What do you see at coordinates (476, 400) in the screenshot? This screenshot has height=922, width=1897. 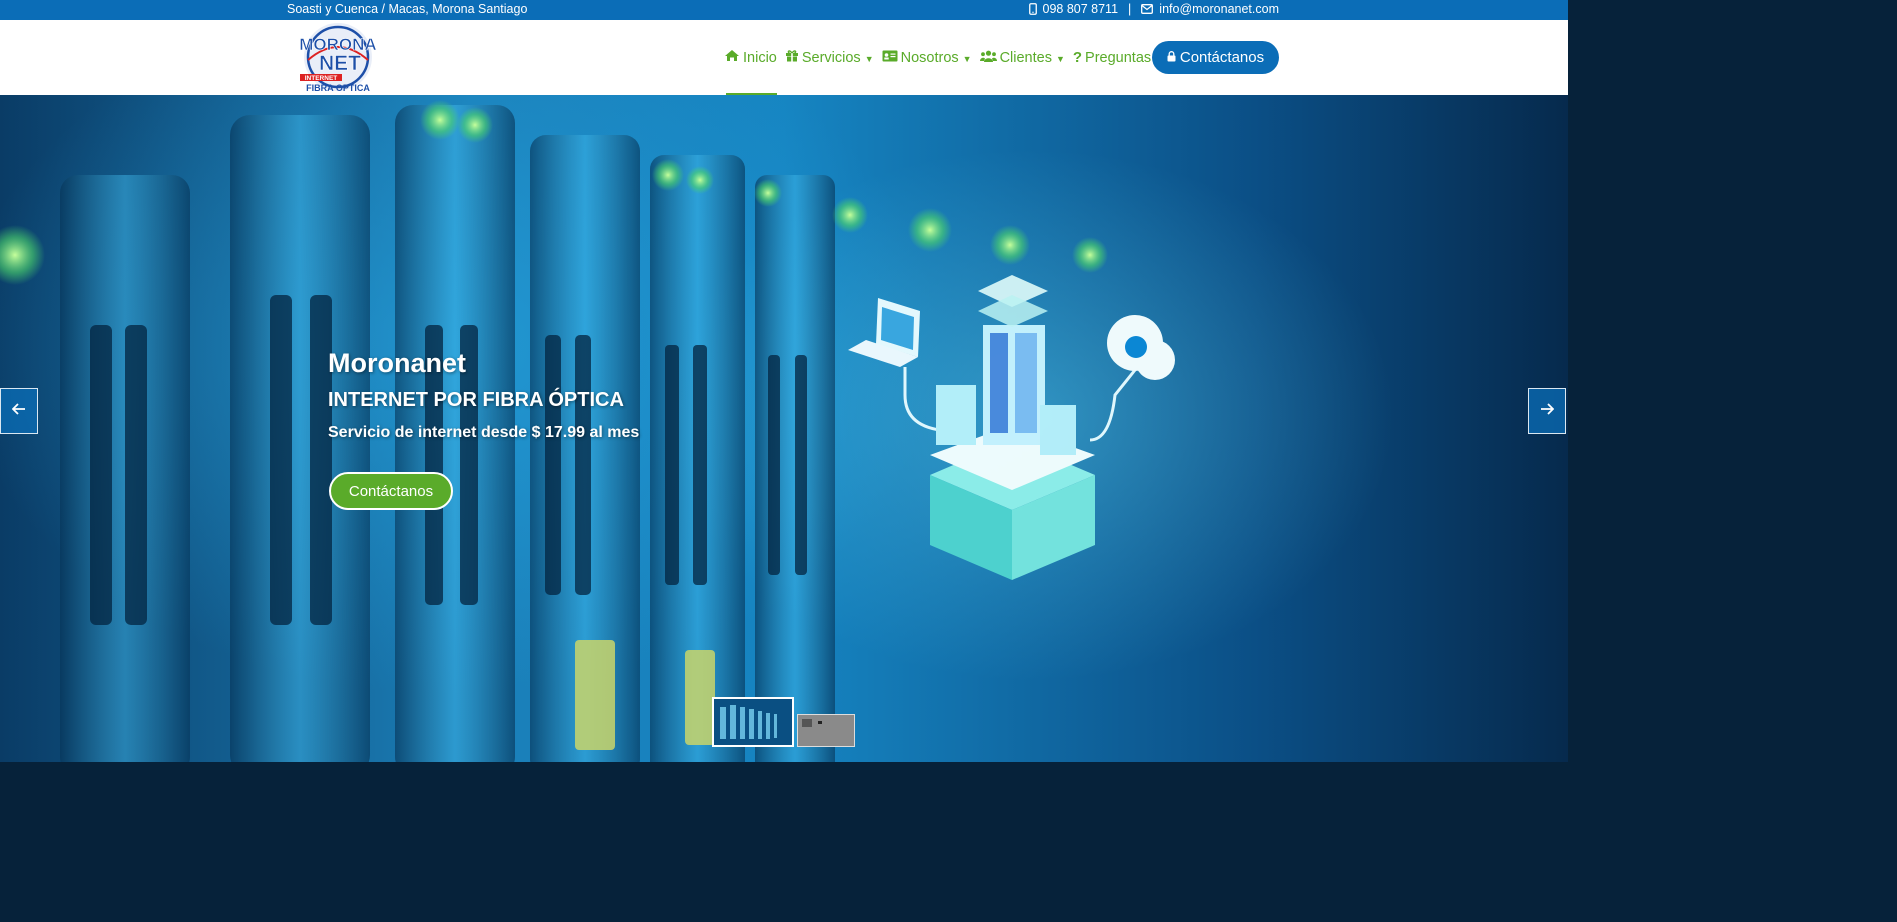 I see `hero-subtitle: INTERNET POR FIBRA ÓPTICA` at bounding box center [476, 400].